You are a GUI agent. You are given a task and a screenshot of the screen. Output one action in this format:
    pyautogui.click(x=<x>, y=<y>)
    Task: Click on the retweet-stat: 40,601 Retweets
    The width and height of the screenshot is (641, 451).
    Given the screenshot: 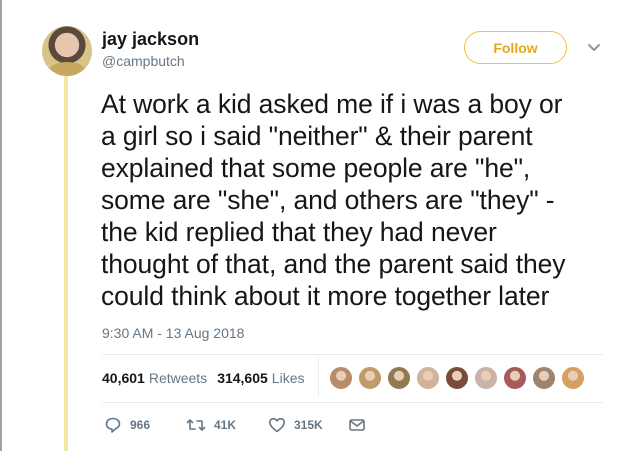 What is the action you would take?
    pyautogui.click(x=154, y=378)
    